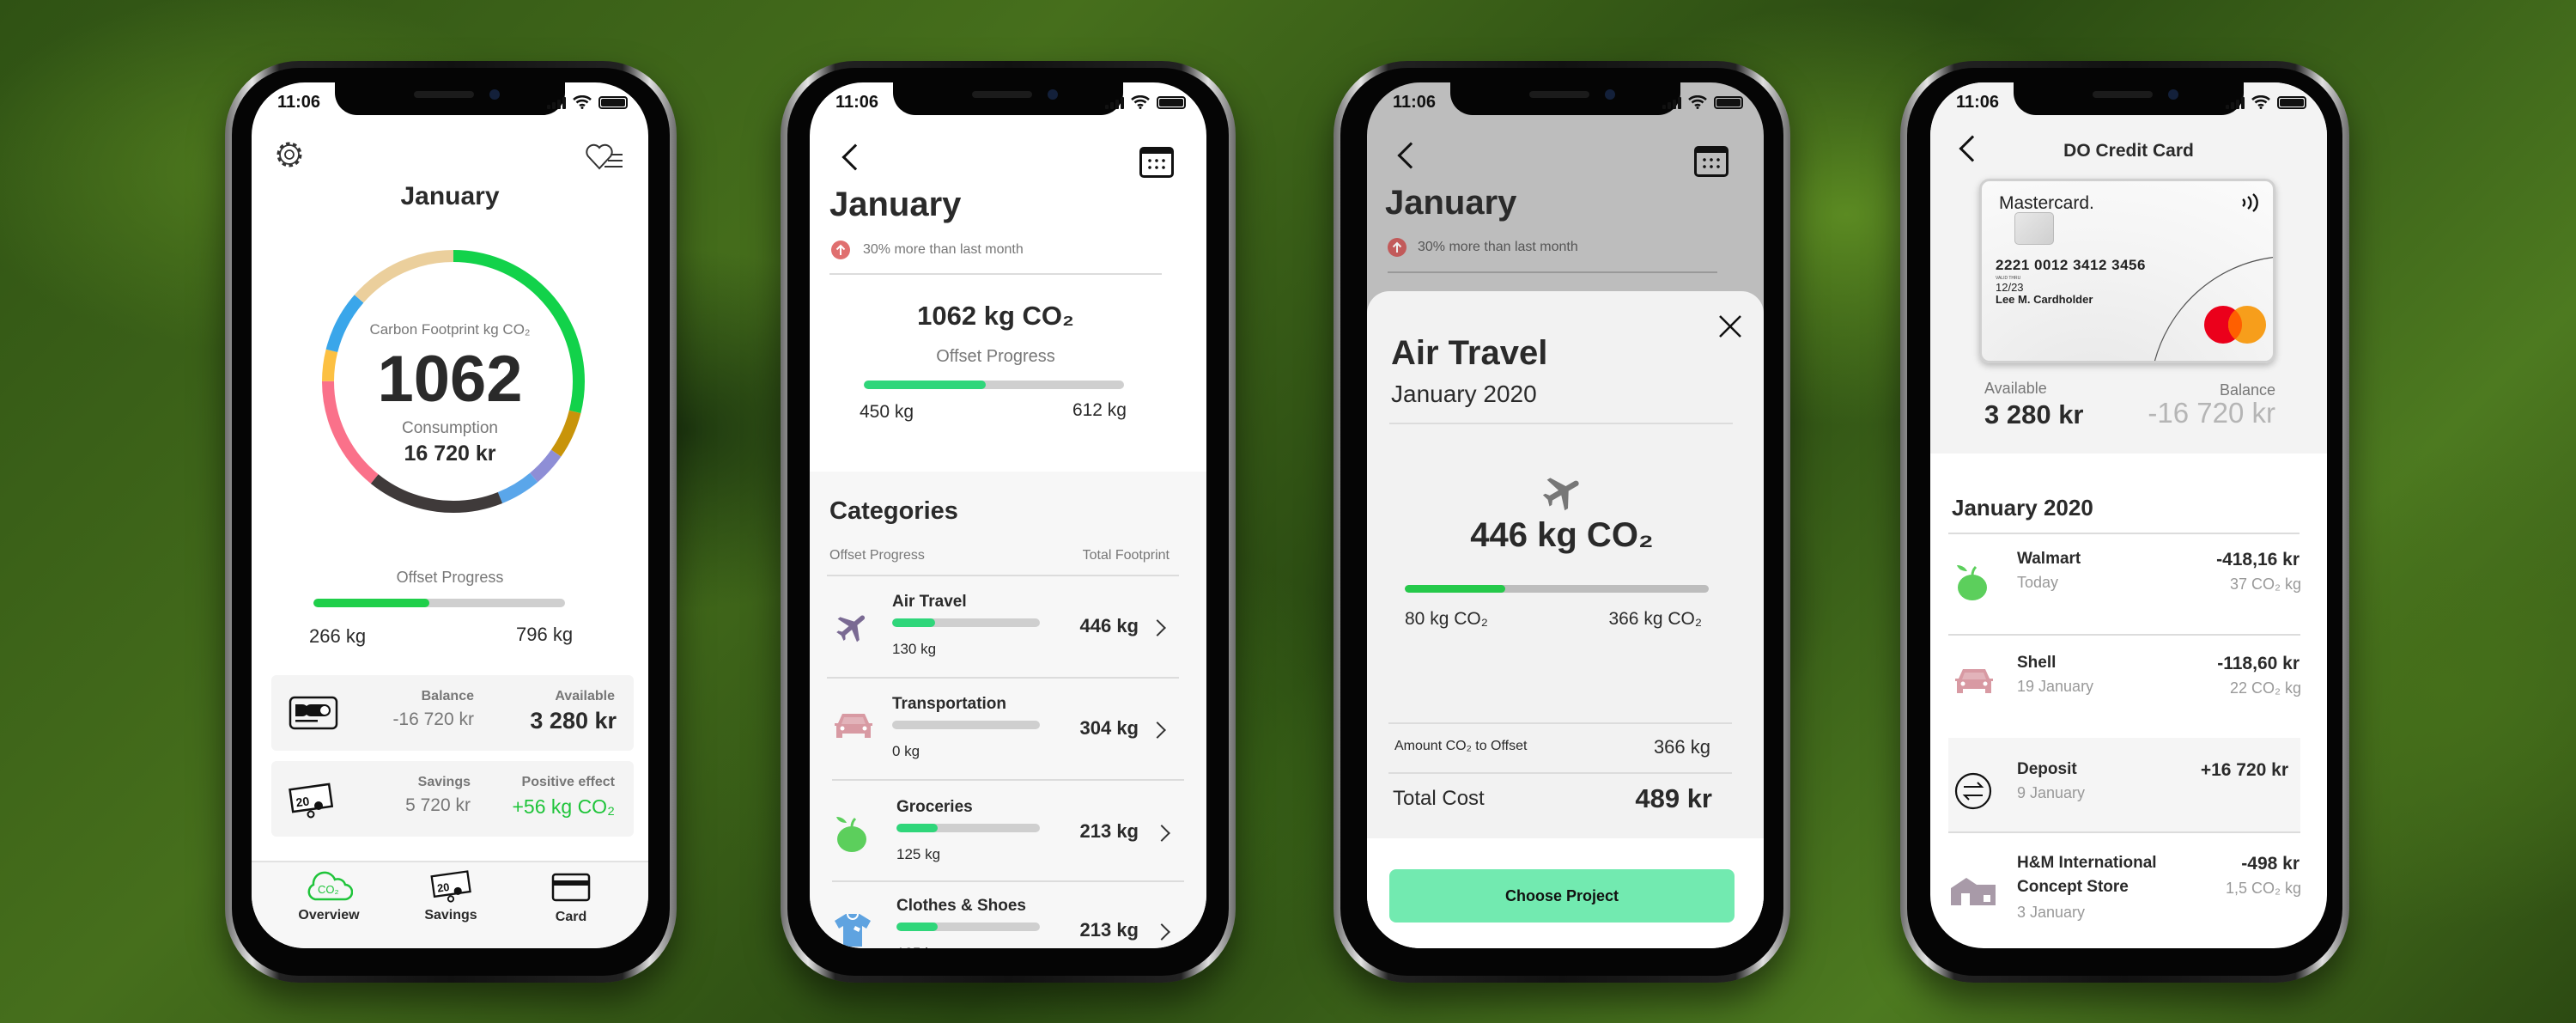  I want to click on total-cost-value: 489 kr, so click(1674, 798).